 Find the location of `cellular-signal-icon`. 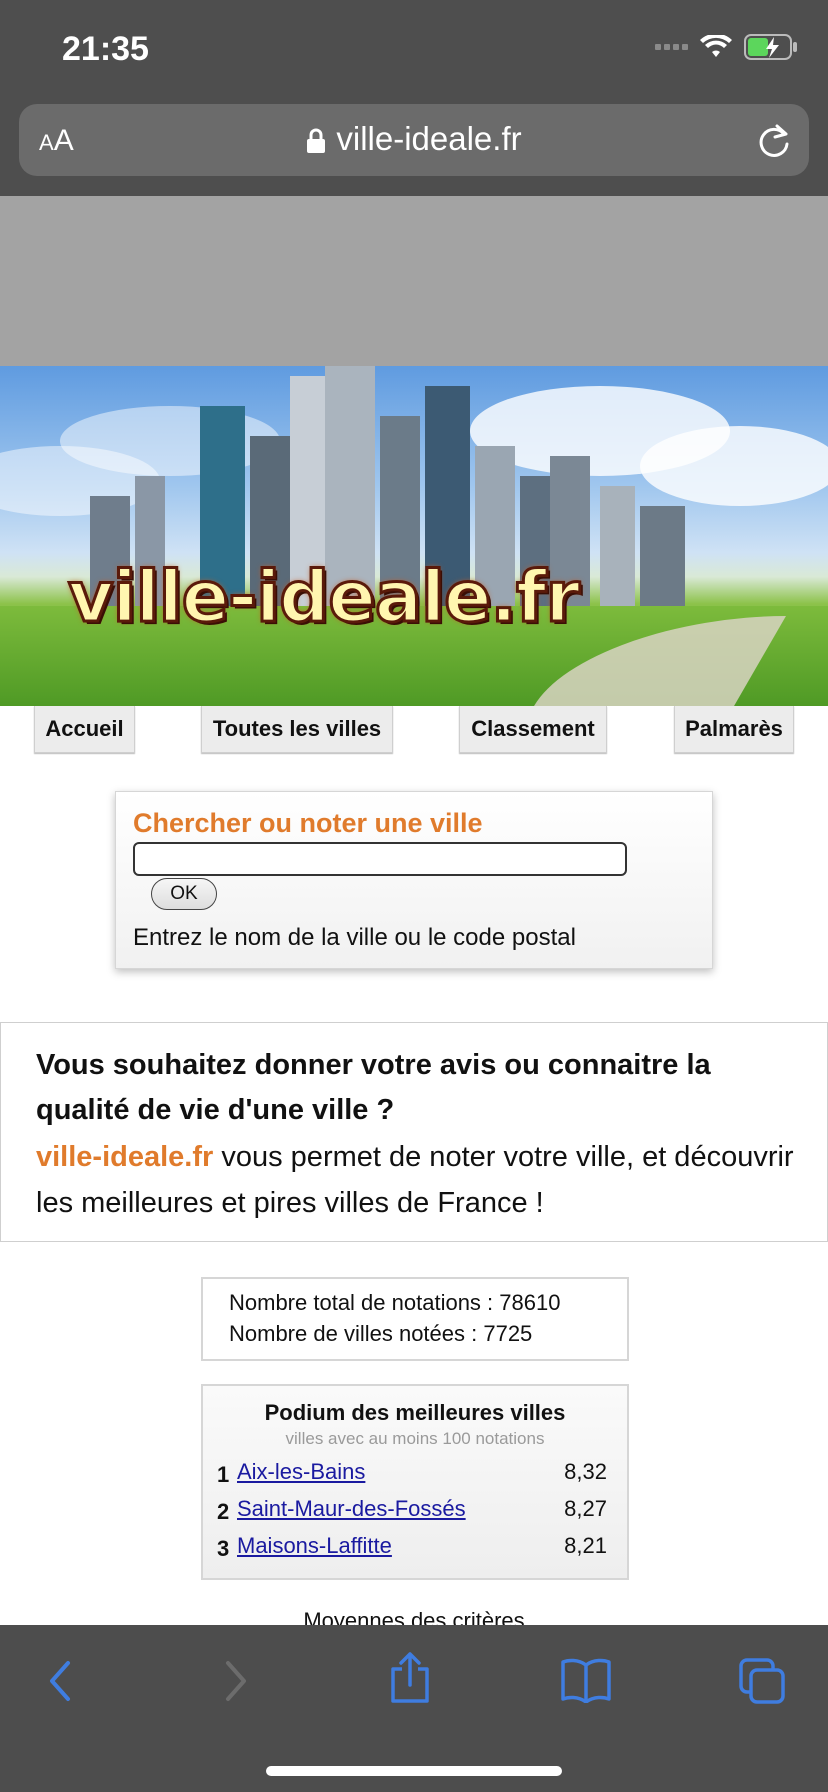

cellular-signal-icon is located at coordinates (671, 47).